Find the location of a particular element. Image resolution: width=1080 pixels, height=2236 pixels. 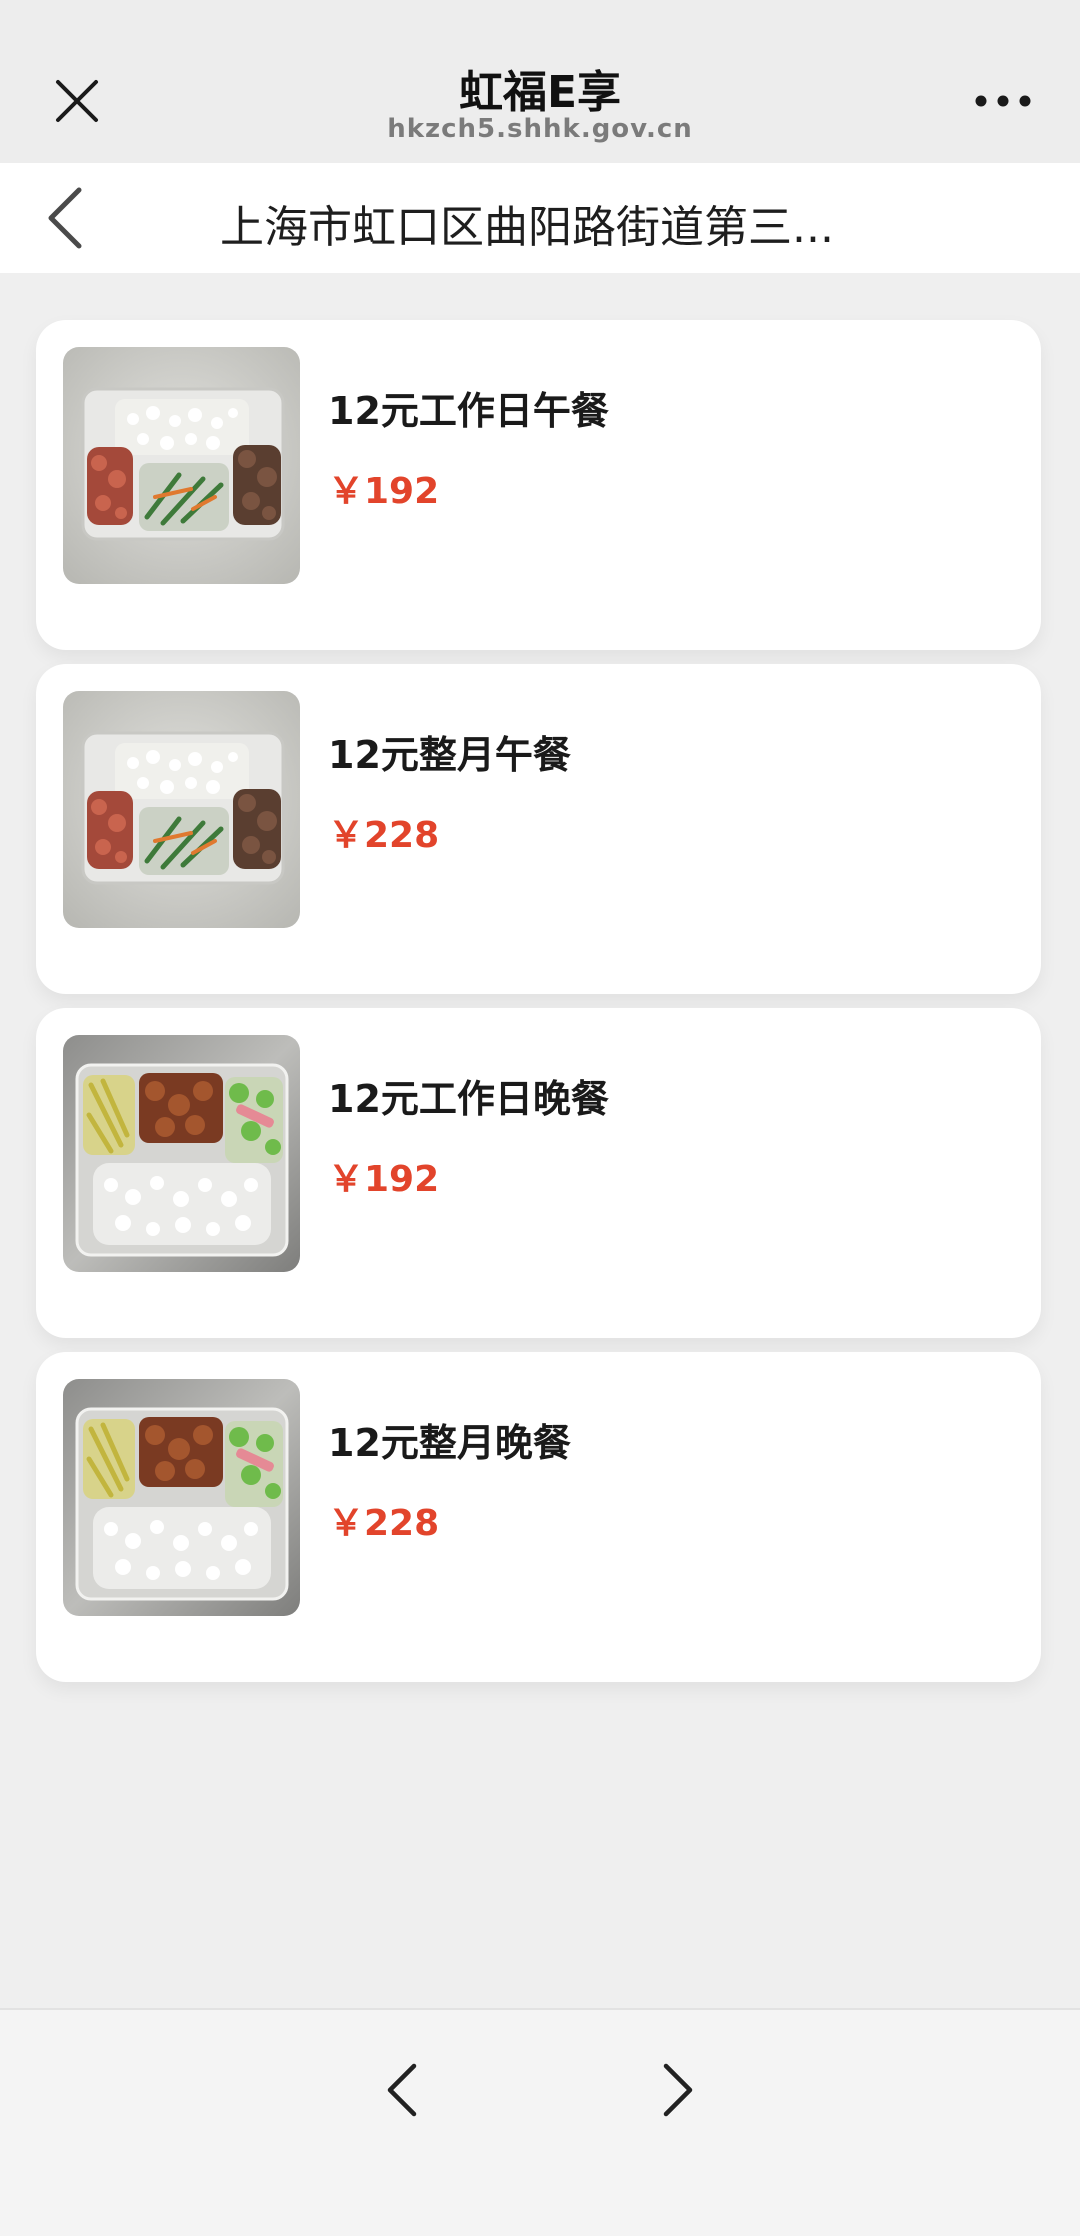

nav-forward-button is located at coordinates (678, 2090).